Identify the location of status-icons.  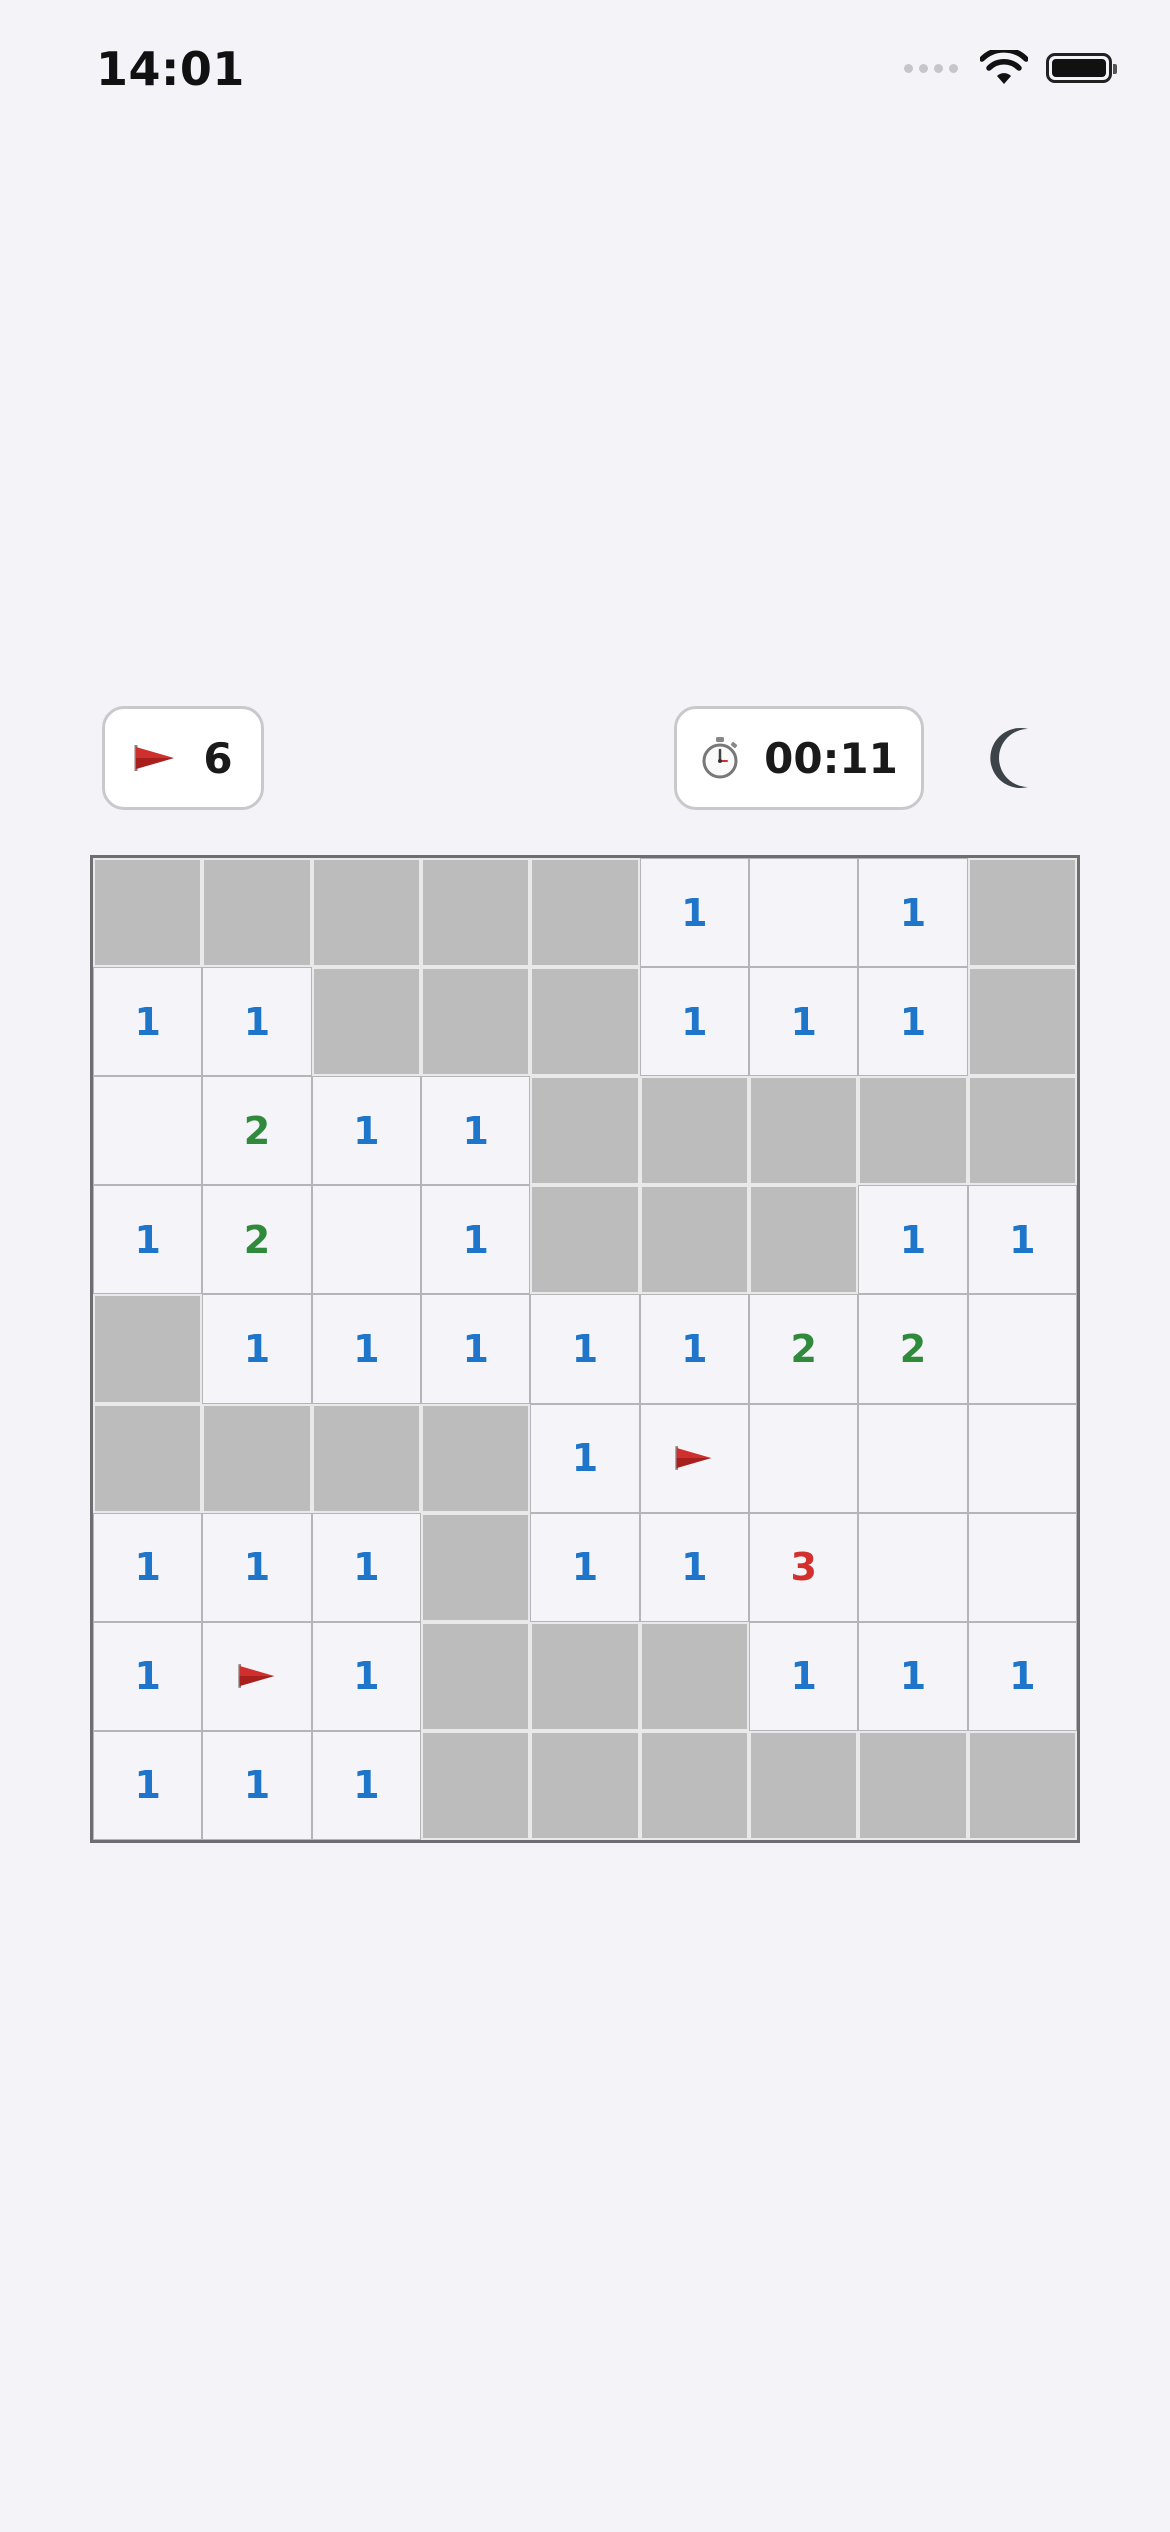
(1010, 68).